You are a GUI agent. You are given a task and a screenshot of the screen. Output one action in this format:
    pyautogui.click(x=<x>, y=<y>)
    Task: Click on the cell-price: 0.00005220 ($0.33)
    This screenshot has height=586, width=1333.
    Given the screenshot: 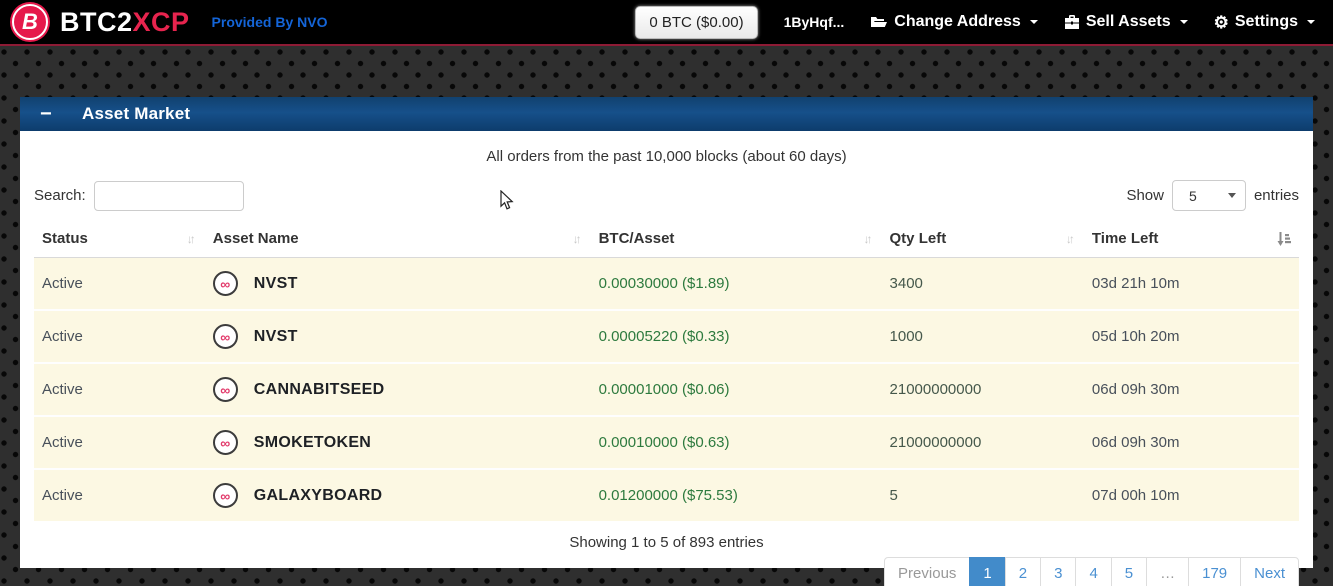 What is the action you would take?
    pyautogui.click(x=736, y=336)
    